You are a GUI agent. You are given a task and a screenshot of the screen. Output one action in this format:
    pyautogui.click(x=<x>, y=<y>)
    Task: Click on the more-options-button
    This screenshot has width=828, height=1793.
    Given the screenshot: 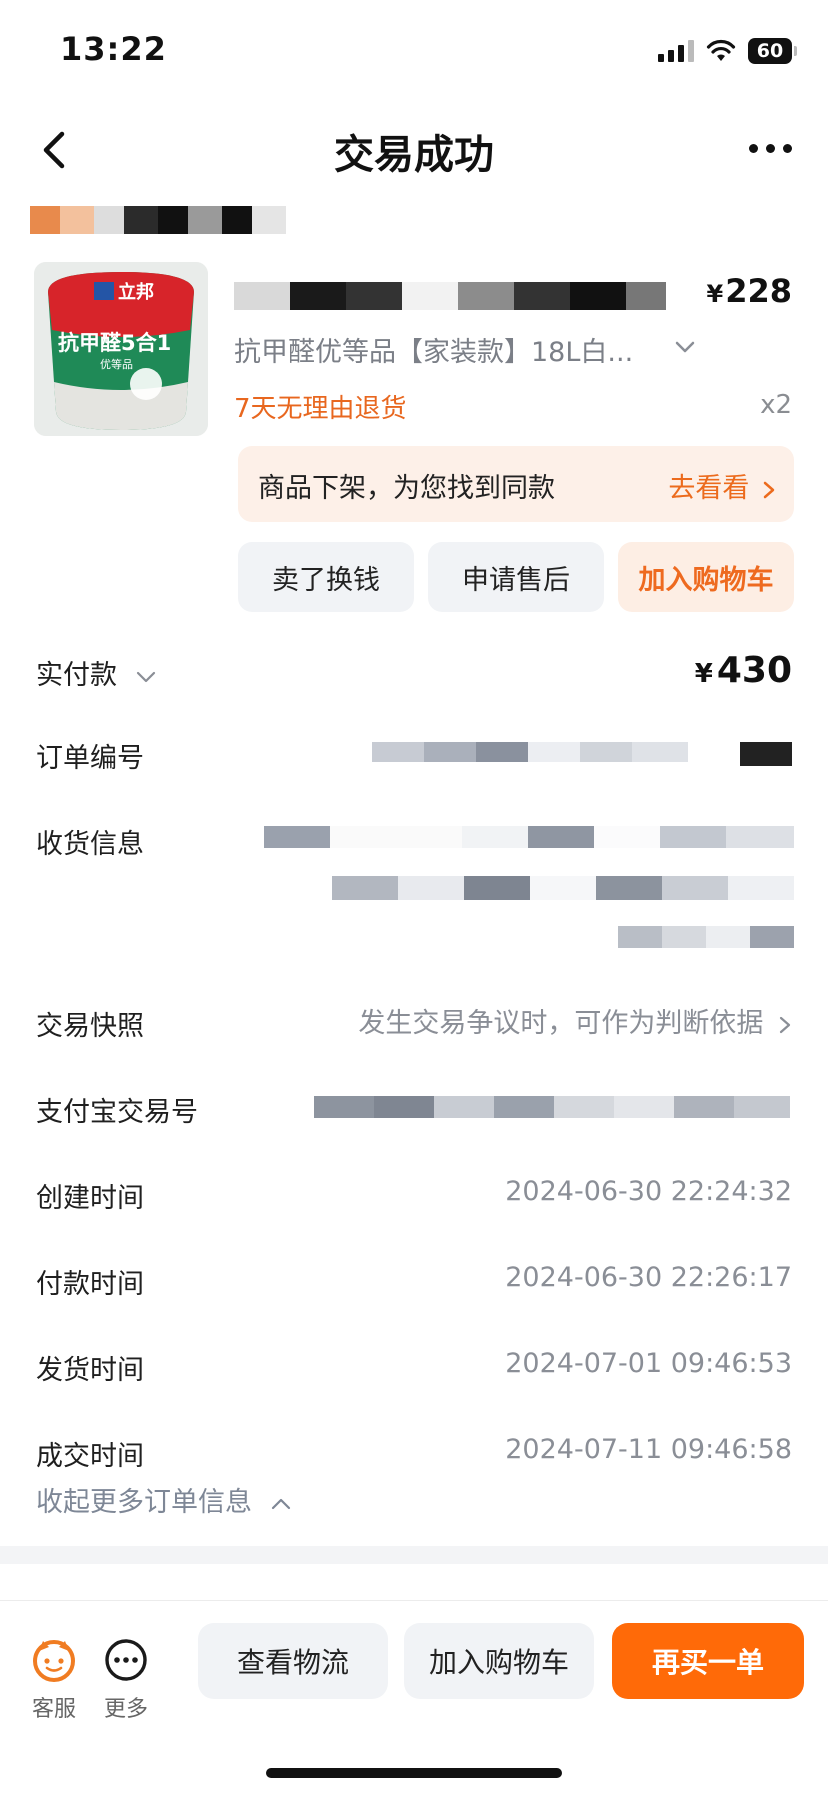 What is the action you would take?
    pyautogui.click(x=770, y=148)
    